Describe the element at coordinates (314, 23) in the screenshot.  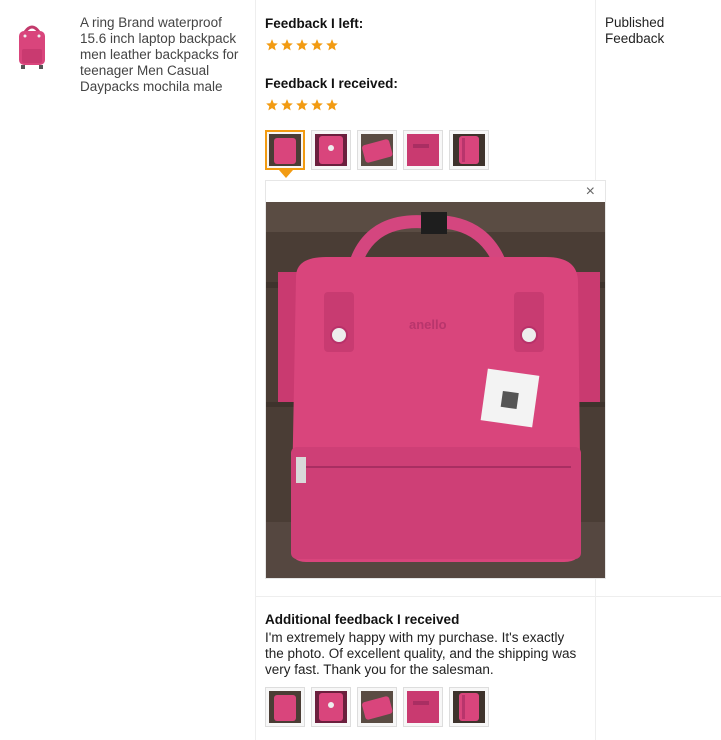
I see `feedback-left-label: Feedback I left:` at that location.